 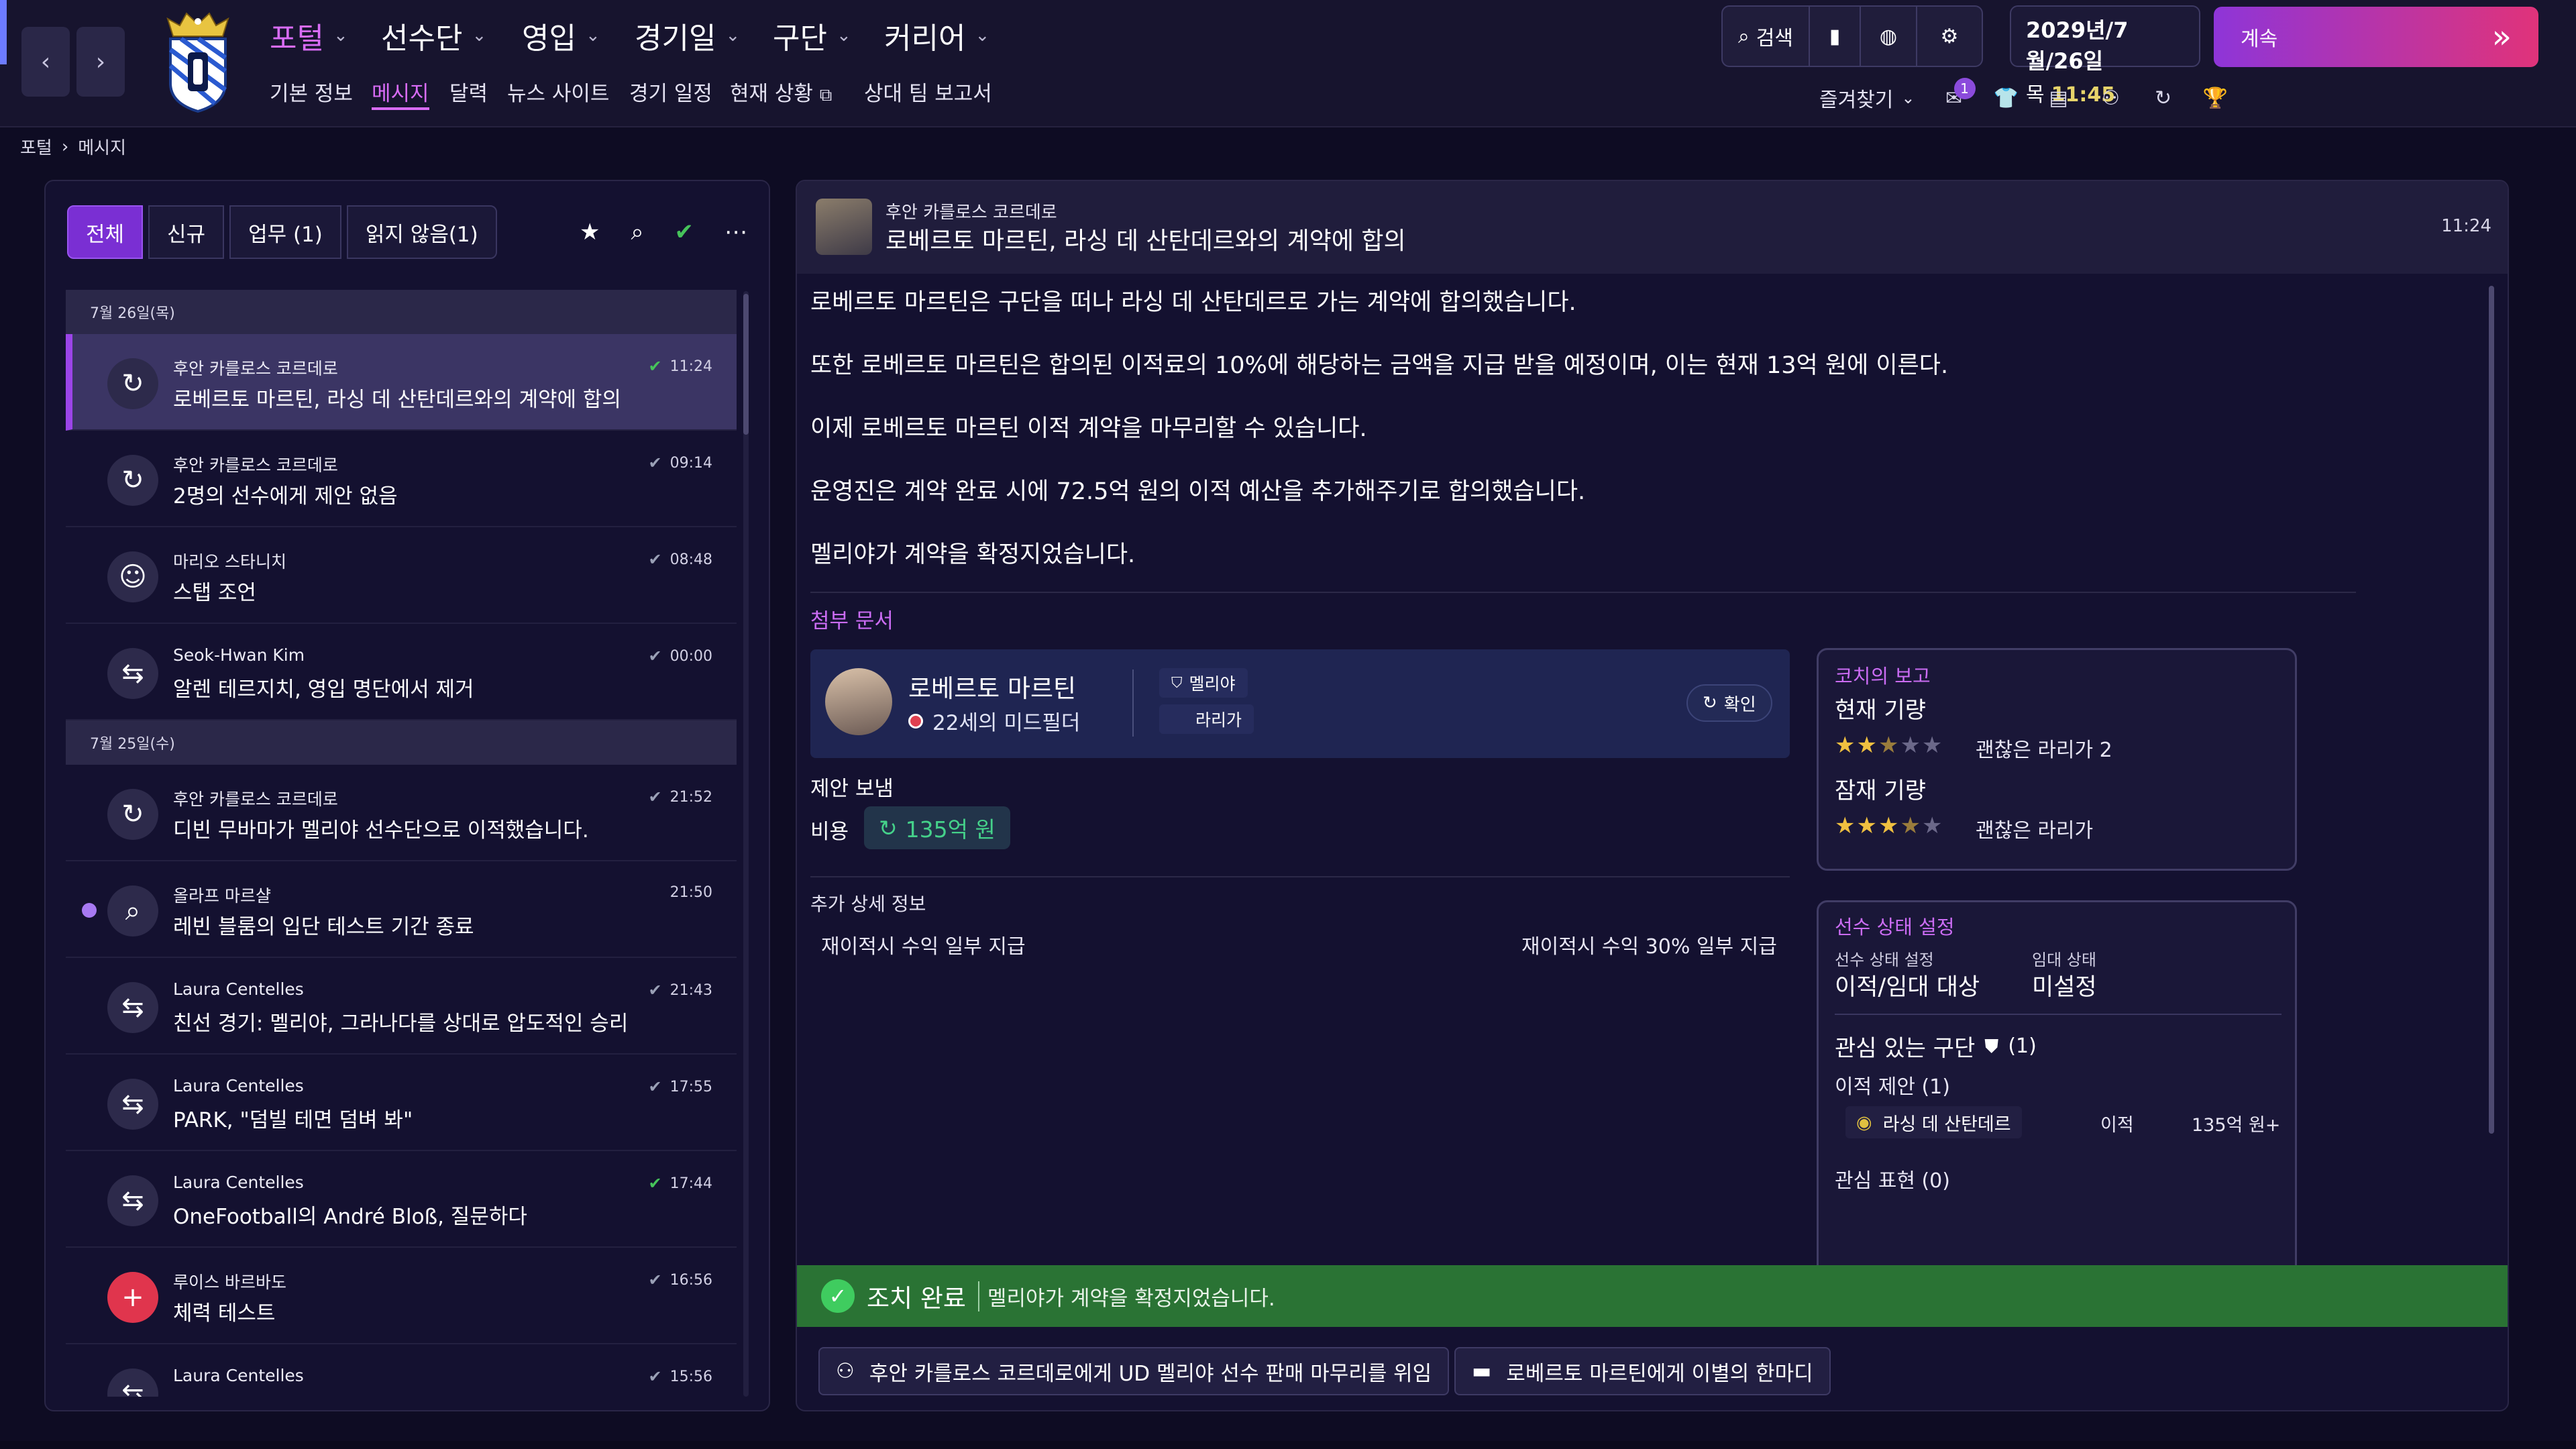 What do you see at coordinates (2376, 37) in the screenshot?
I see `continue-button: 계속 »` at bounding box center [2376, 37].